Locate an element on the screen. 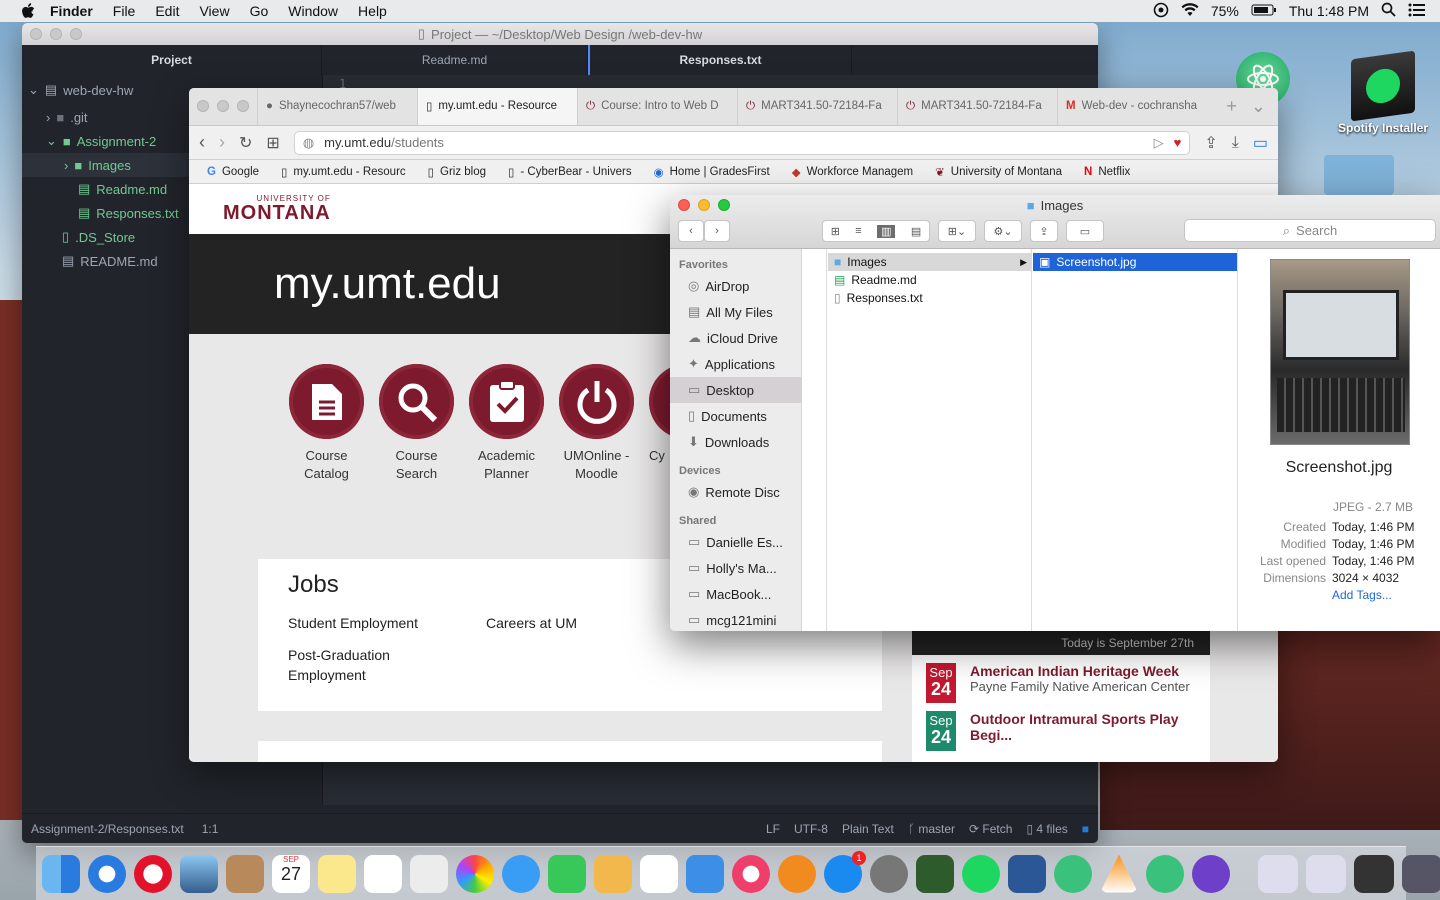 Image resolution: width=1440 pixels, height=900 pixels. apple-menu-icon is located at coordinates (28, 11).